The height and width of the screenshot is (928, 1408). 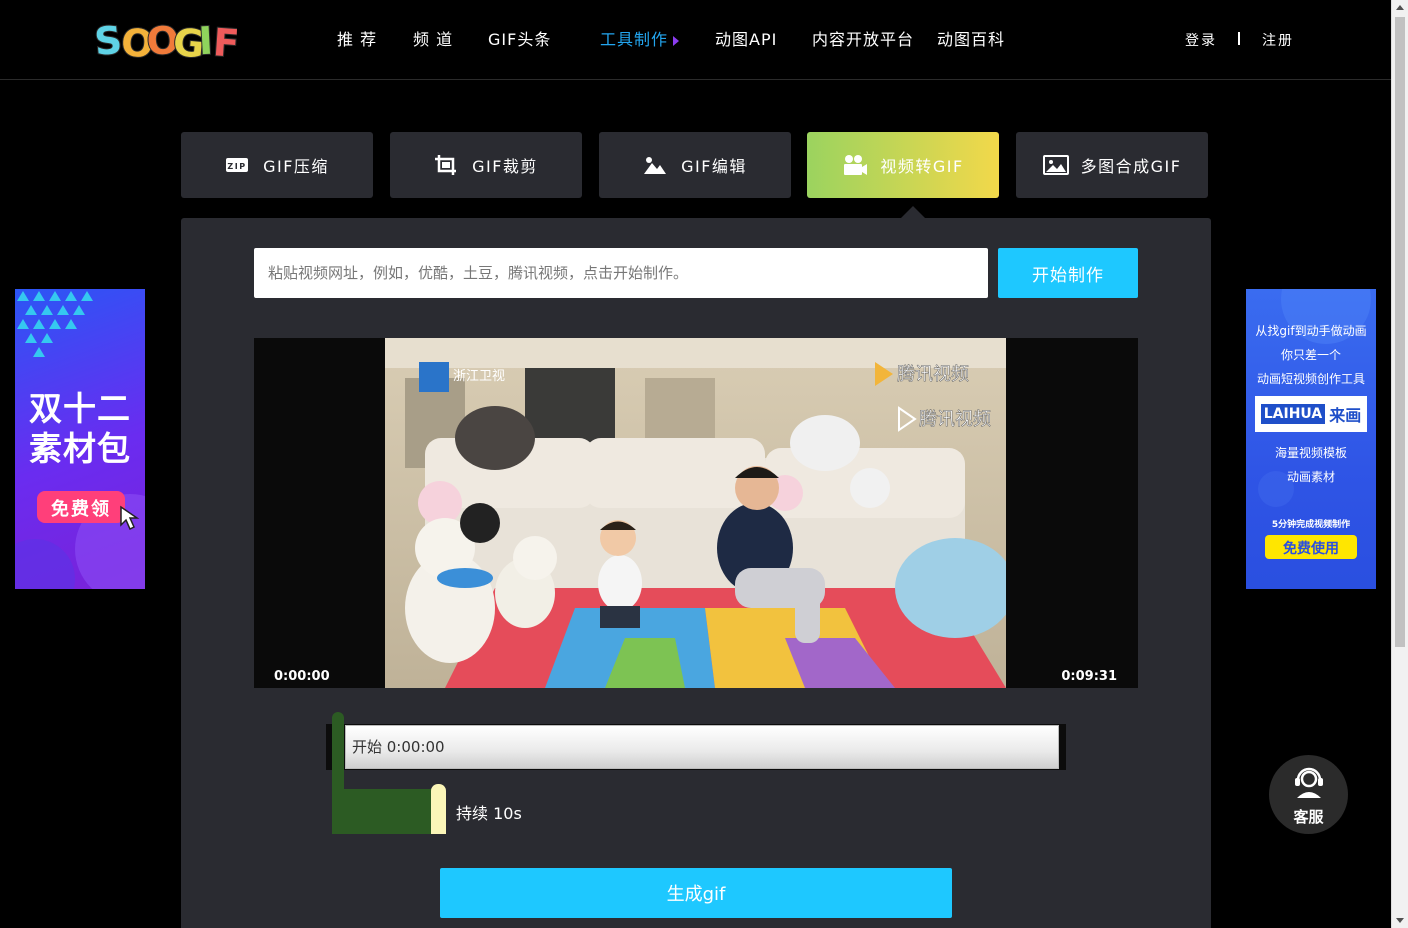 I want to click on nav-channel: 频 道, so click(x=433, y=40).